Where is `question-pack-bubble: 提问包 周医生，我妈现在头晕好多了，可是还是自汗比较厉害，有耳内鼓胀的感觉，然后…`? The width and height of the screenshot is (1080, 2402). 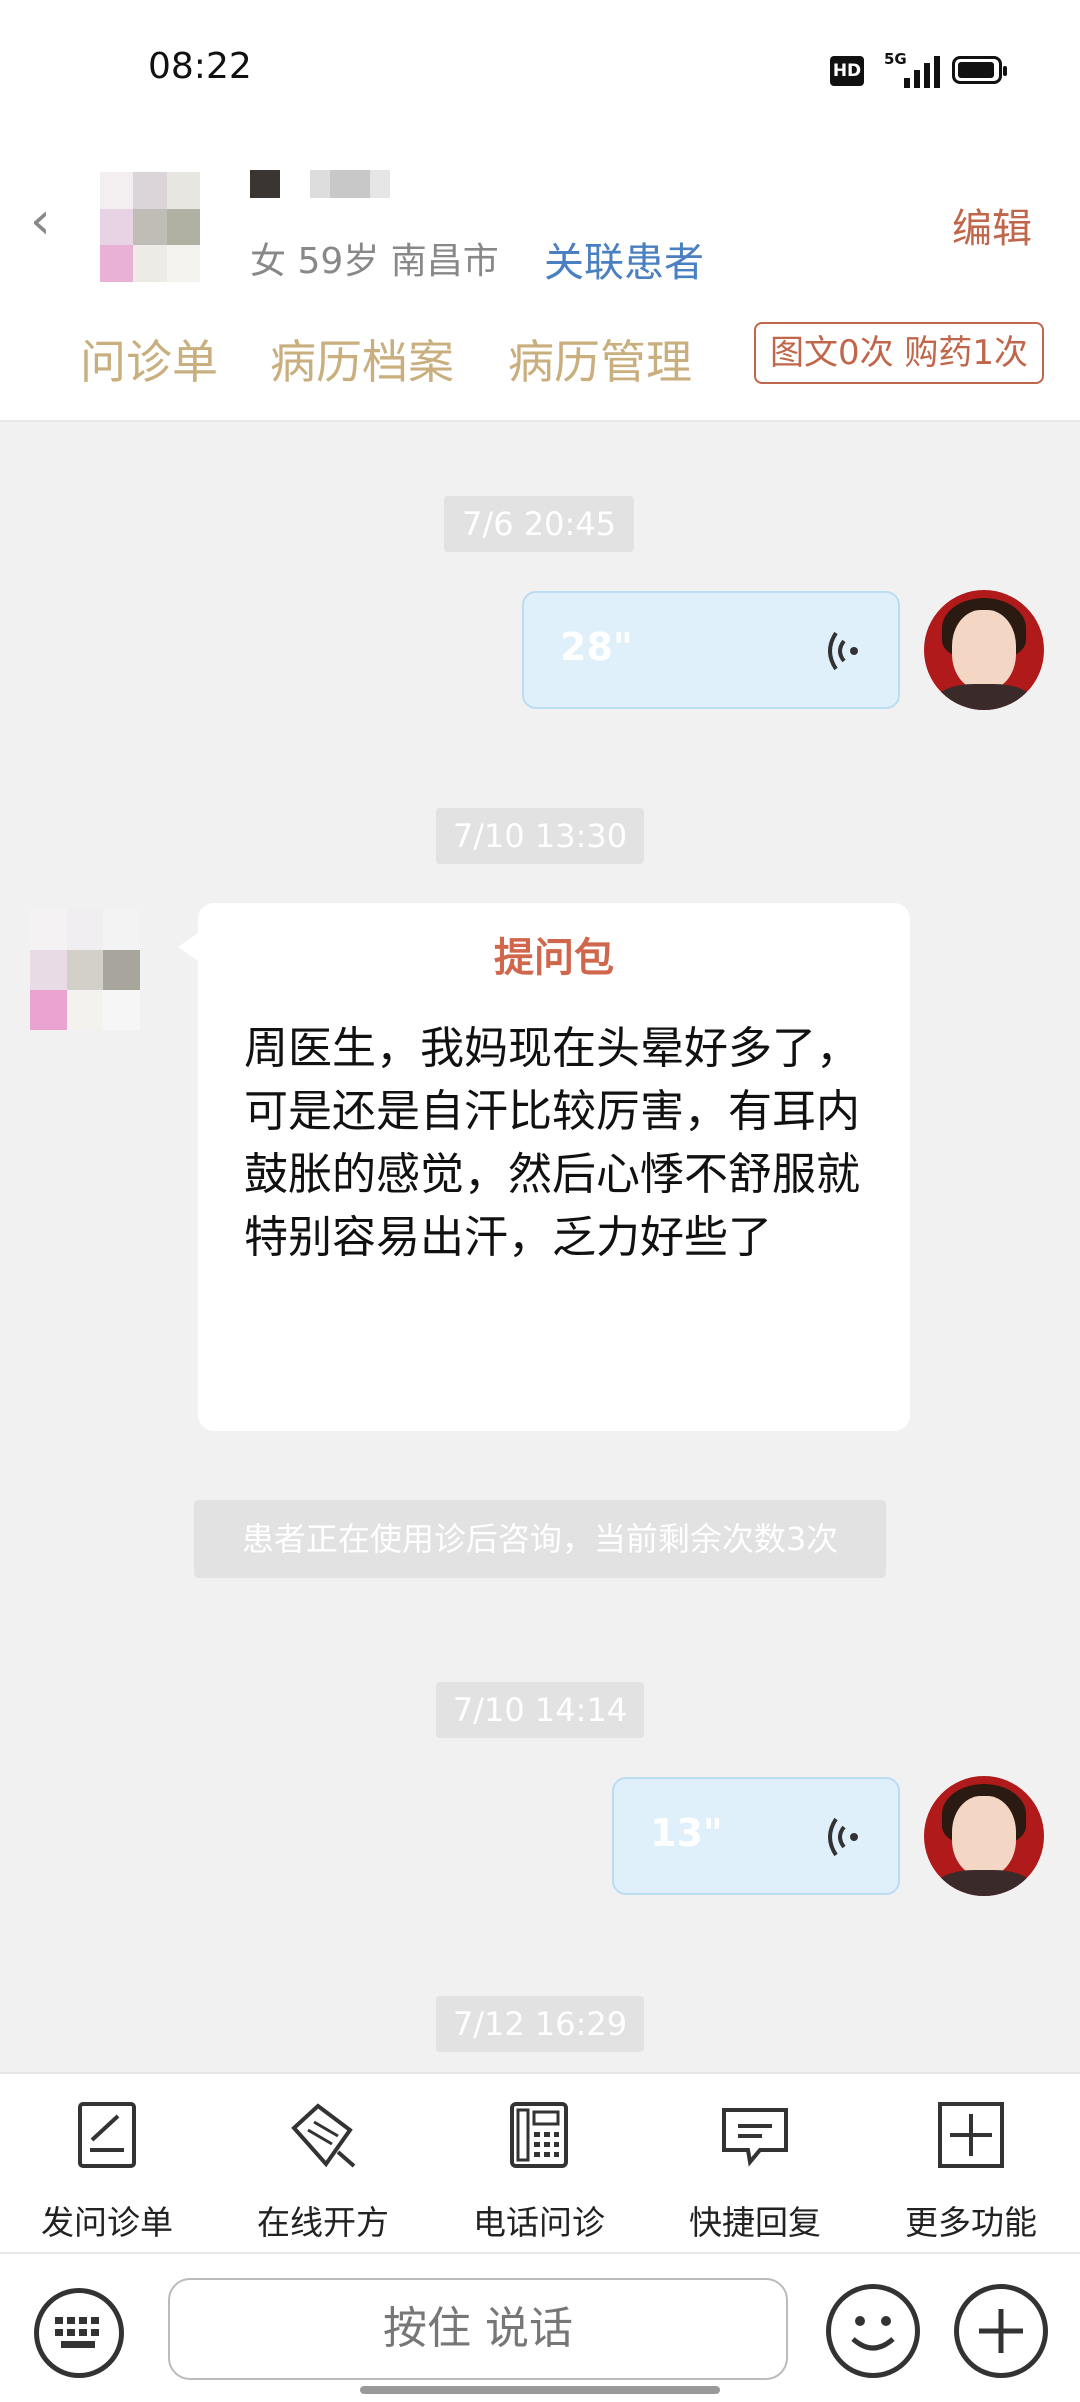 question-pack-bubble: 提问包 周医生，我妈现在头晕好多了，可是还是自汗比较厉害，有耳内鼓胀的感觉，然后… is located at coordinates (544, 1167).